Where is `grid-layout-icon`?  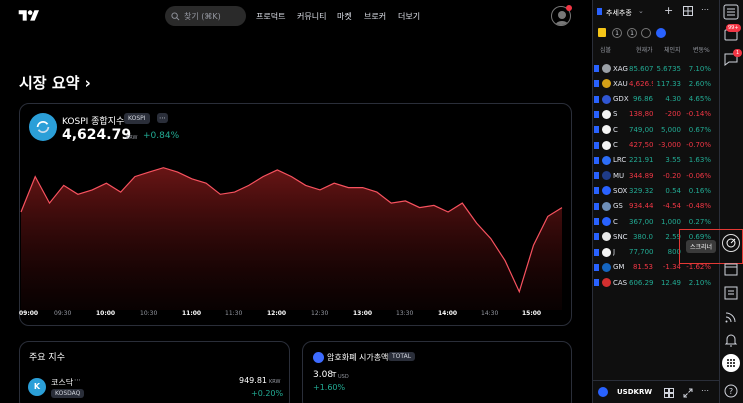 grid-layout-icon is located at coordinates (688, 11).